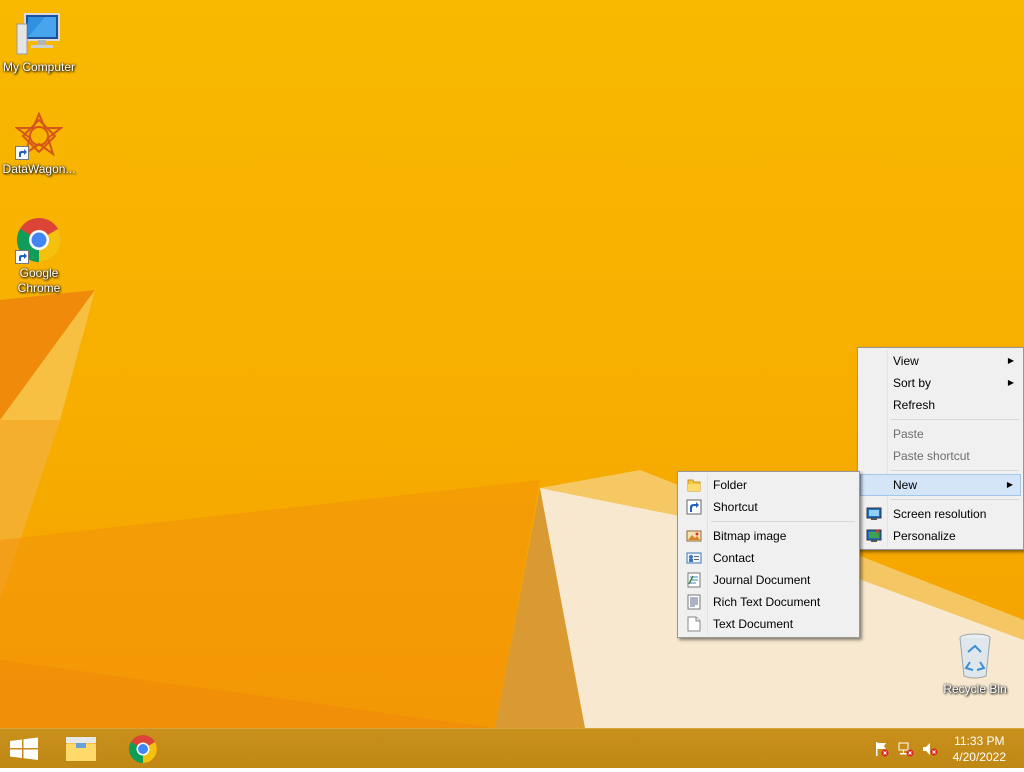 The height and width of the screenshot is (772, 1024). Describe the element at coordinates (39, 135) in the screenshot. I see `datawagon-icon` at that location.